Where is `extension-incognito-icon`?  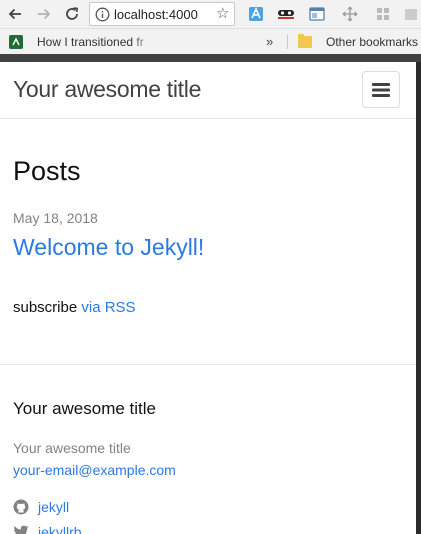 extension-incognito-icon is located at coordinates (286, 14).